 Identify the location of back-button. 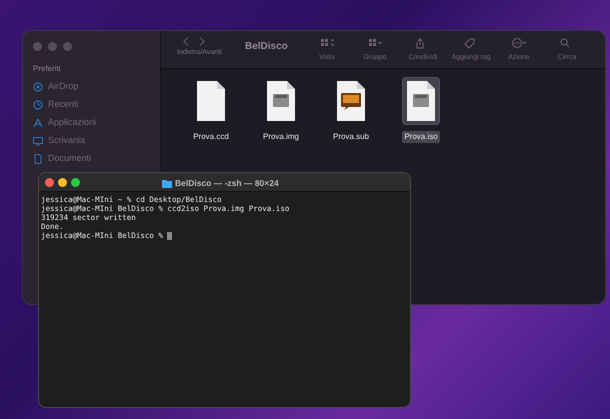
(186, 41).